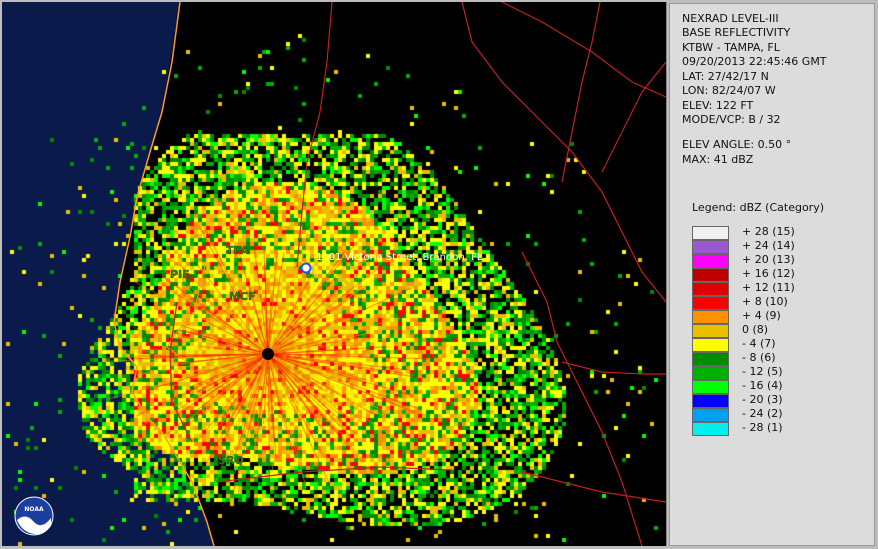  Describe the element at coordinates (718, 159) in the screenshot. I see `max-dbz: MAX: 41 dBZ` at that location.